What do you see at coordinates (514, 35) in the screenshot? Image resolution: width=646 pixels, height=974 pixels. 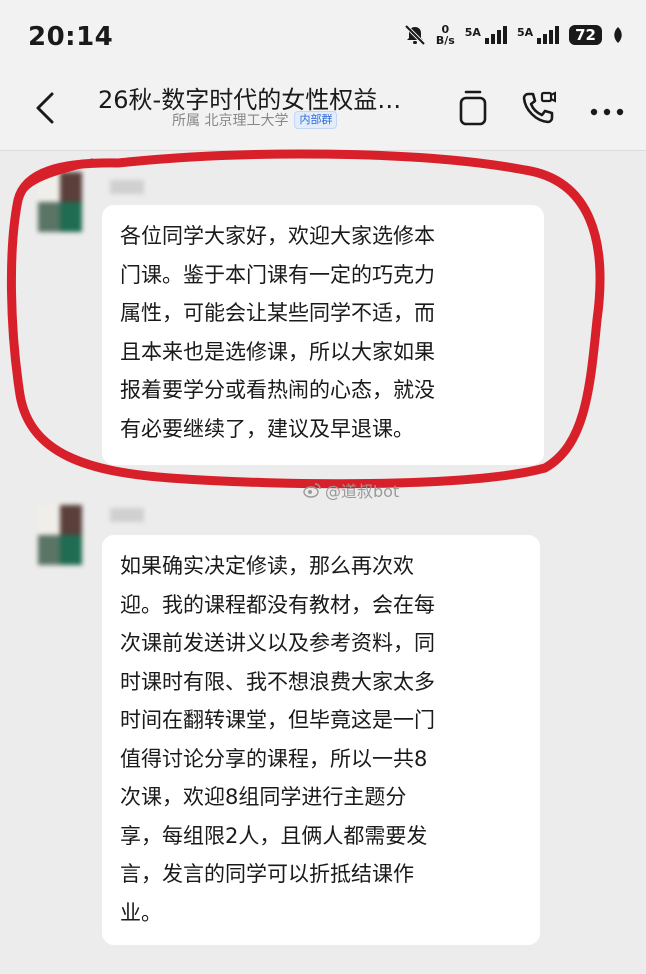 I see `status-icons: 0 B/s 5A 5A 72` at bounding box center [514, 35].